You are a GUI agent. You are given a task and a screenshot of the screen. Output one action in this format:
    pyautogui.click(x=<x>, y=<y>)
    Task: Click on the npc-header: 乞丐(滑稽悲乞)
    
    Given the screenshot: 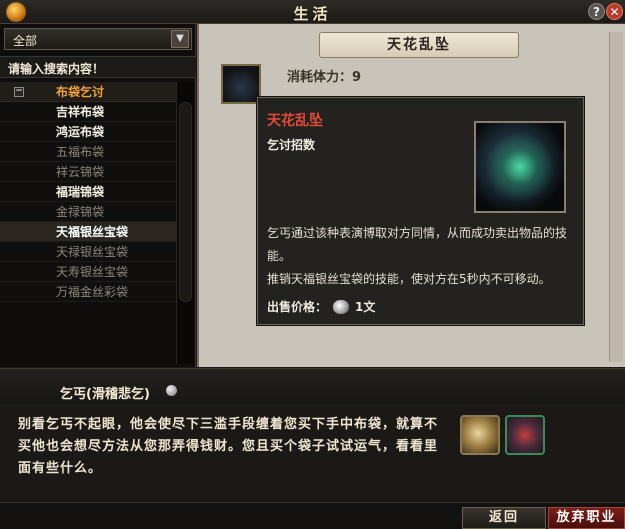 What is the action you would take?
    pyautogui.click(x=312, y=386)
    